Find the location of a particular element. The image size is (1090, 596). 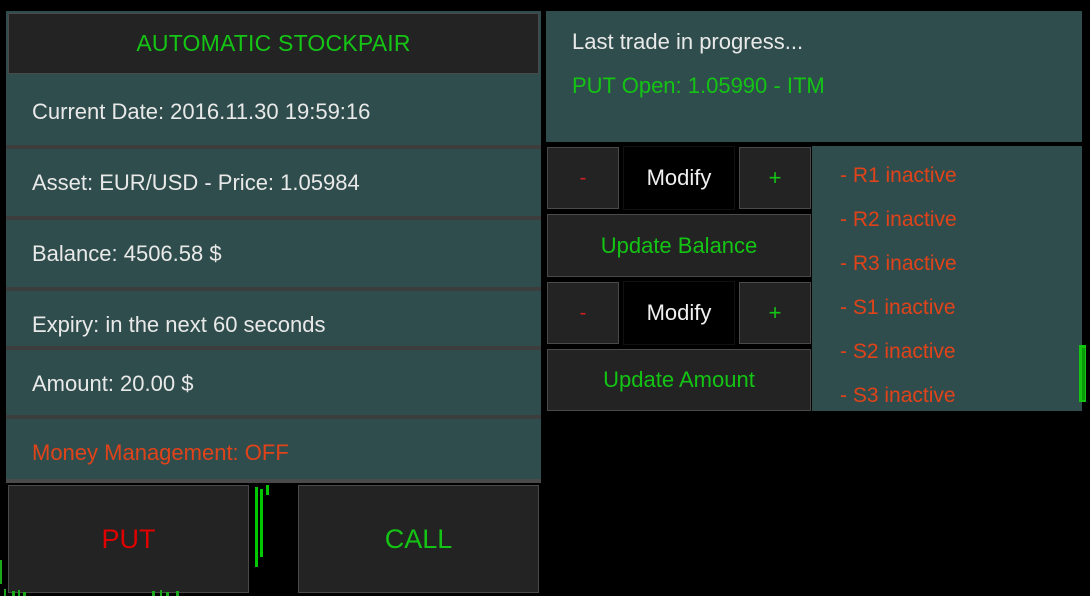

balance-increment-button: + is located at coordinates (775, 178).